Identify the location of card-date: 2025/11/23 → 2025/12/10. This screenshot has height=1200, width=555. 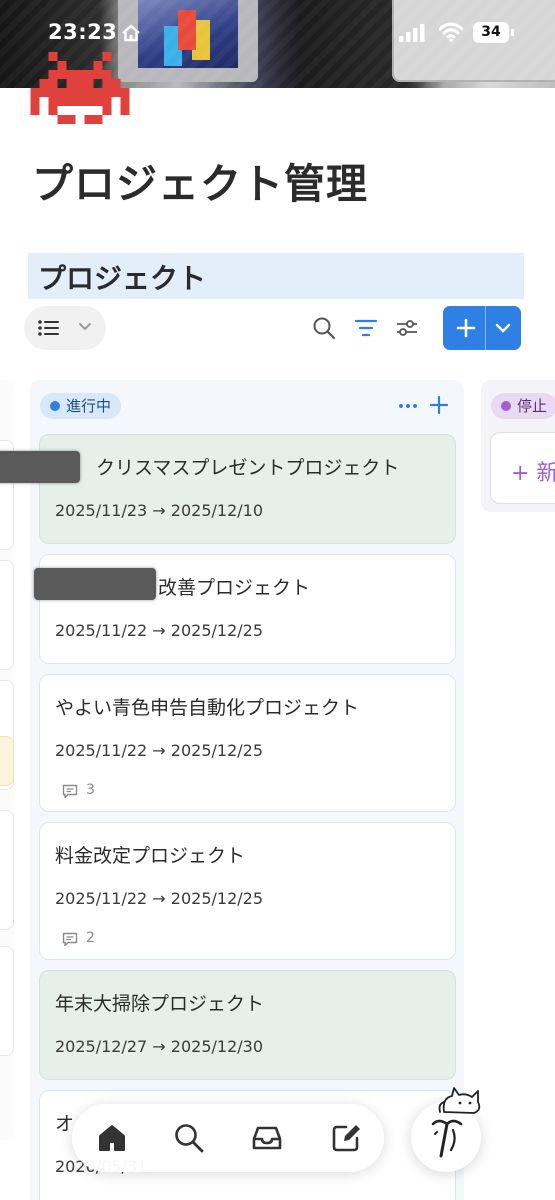
(159, 510).